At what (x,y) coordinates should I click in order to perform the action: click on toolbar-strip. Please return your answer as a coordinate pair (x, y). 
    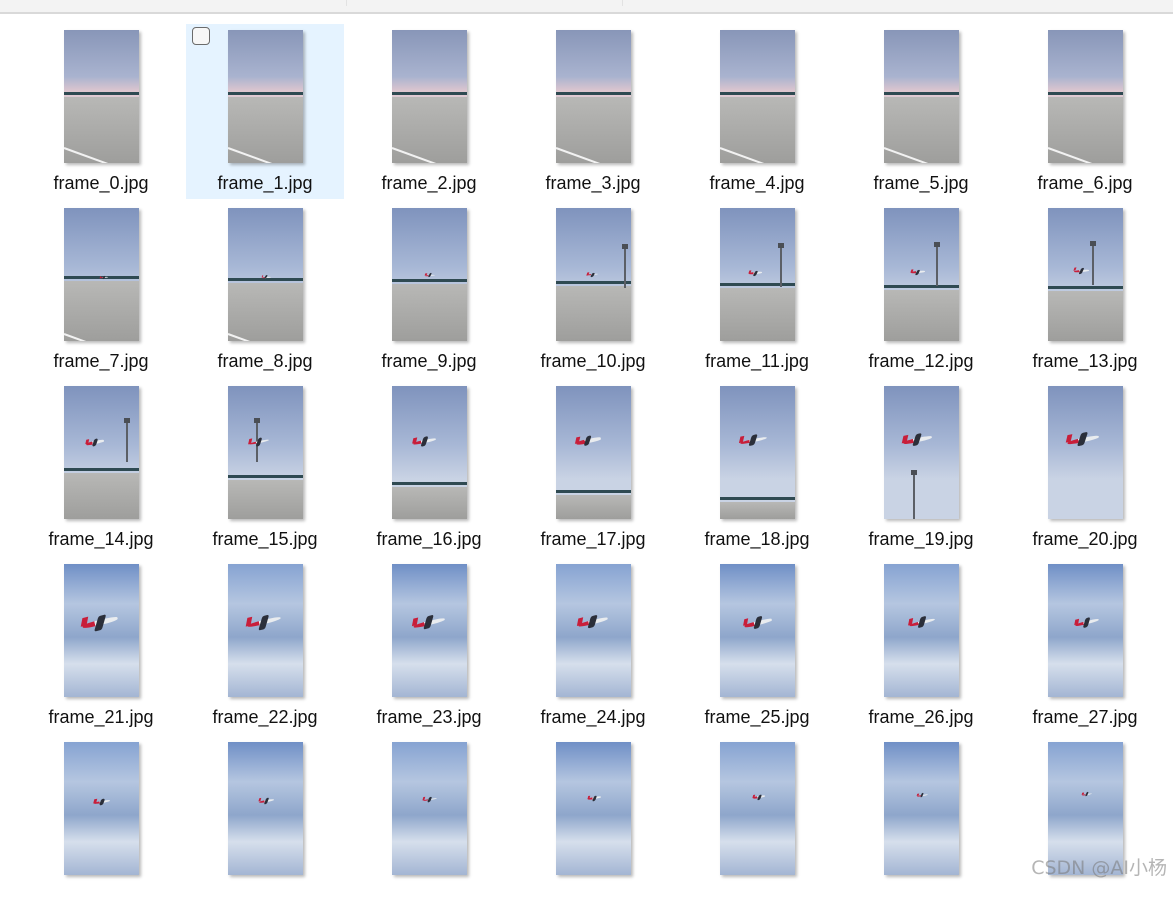
    Looking at the image, I should click on (586, 7).